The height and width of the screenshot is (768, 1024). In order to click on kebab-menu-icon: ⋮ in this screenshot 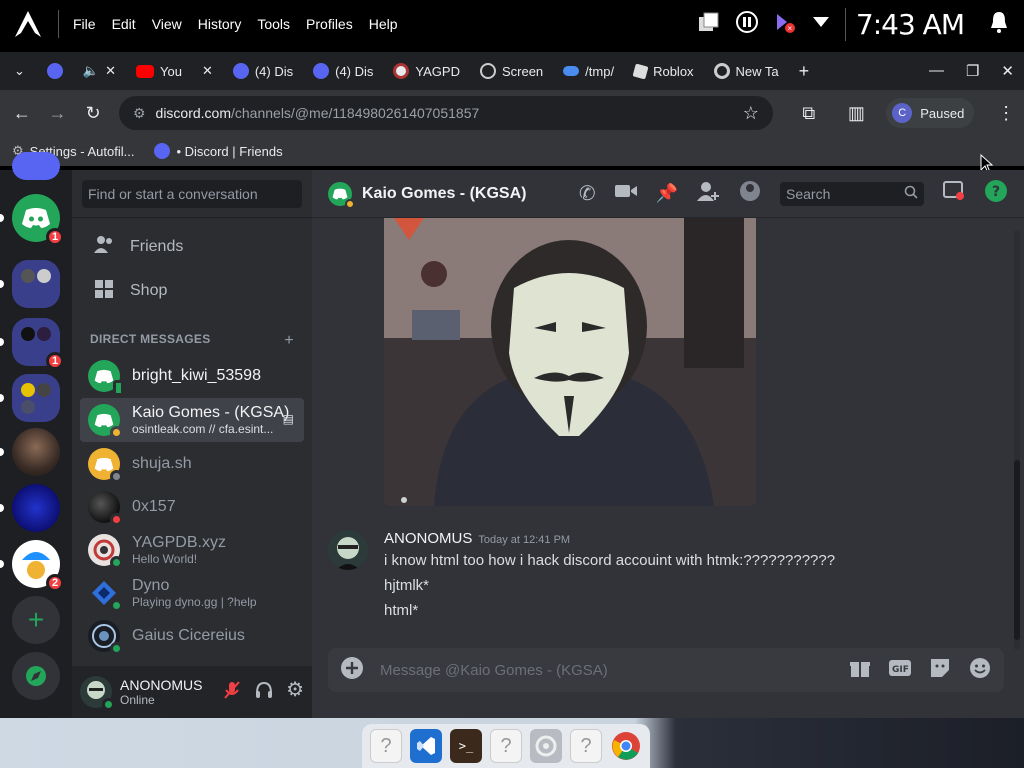, I will do `click(1006, 113)`.